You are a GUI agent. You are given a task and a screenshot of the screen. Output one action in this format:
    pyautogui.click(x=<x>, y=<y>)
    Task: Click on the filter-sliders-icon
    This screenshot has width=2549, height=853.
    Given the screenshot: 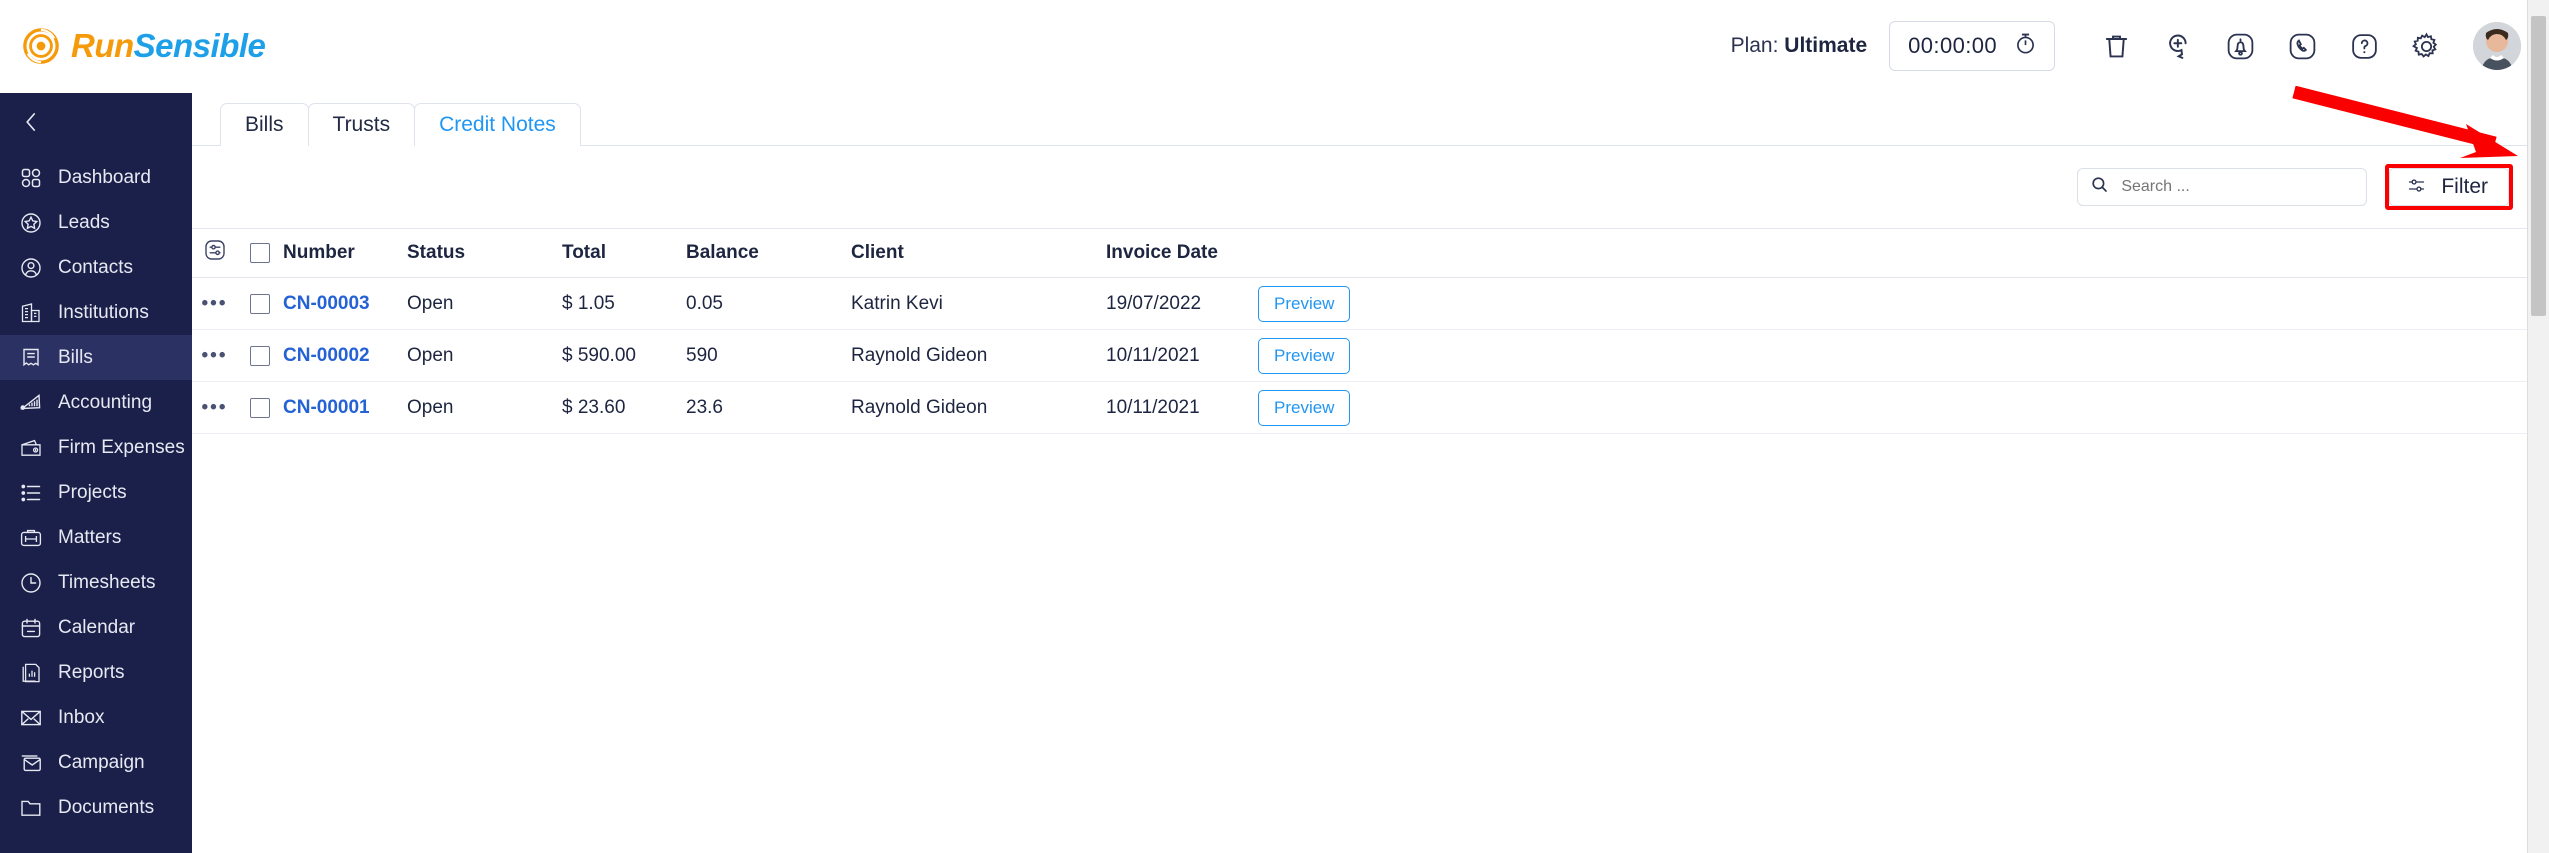 What is the action you would take?
    pyautogui.click(x=2416, y=187)
    